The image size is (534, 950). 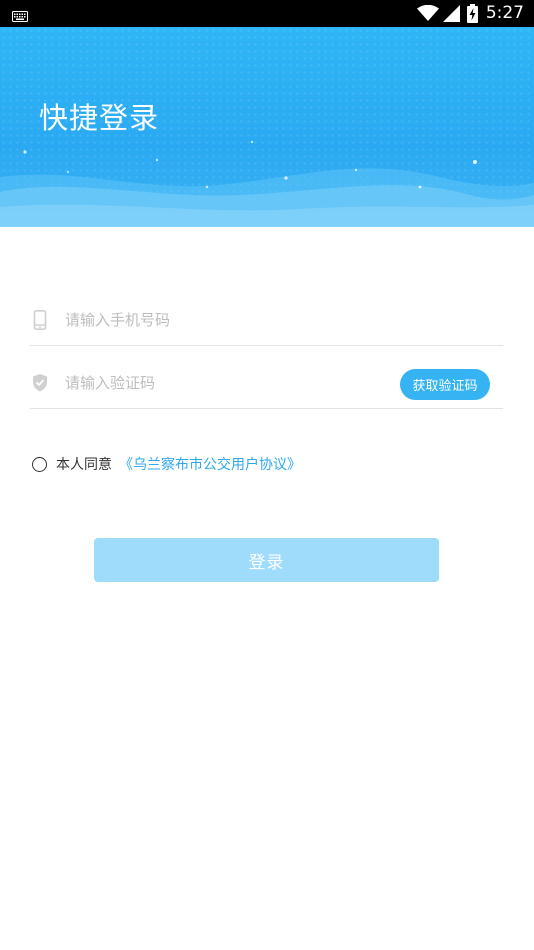 I want to click on status-time: 5:27, so click(x=504, y=13).